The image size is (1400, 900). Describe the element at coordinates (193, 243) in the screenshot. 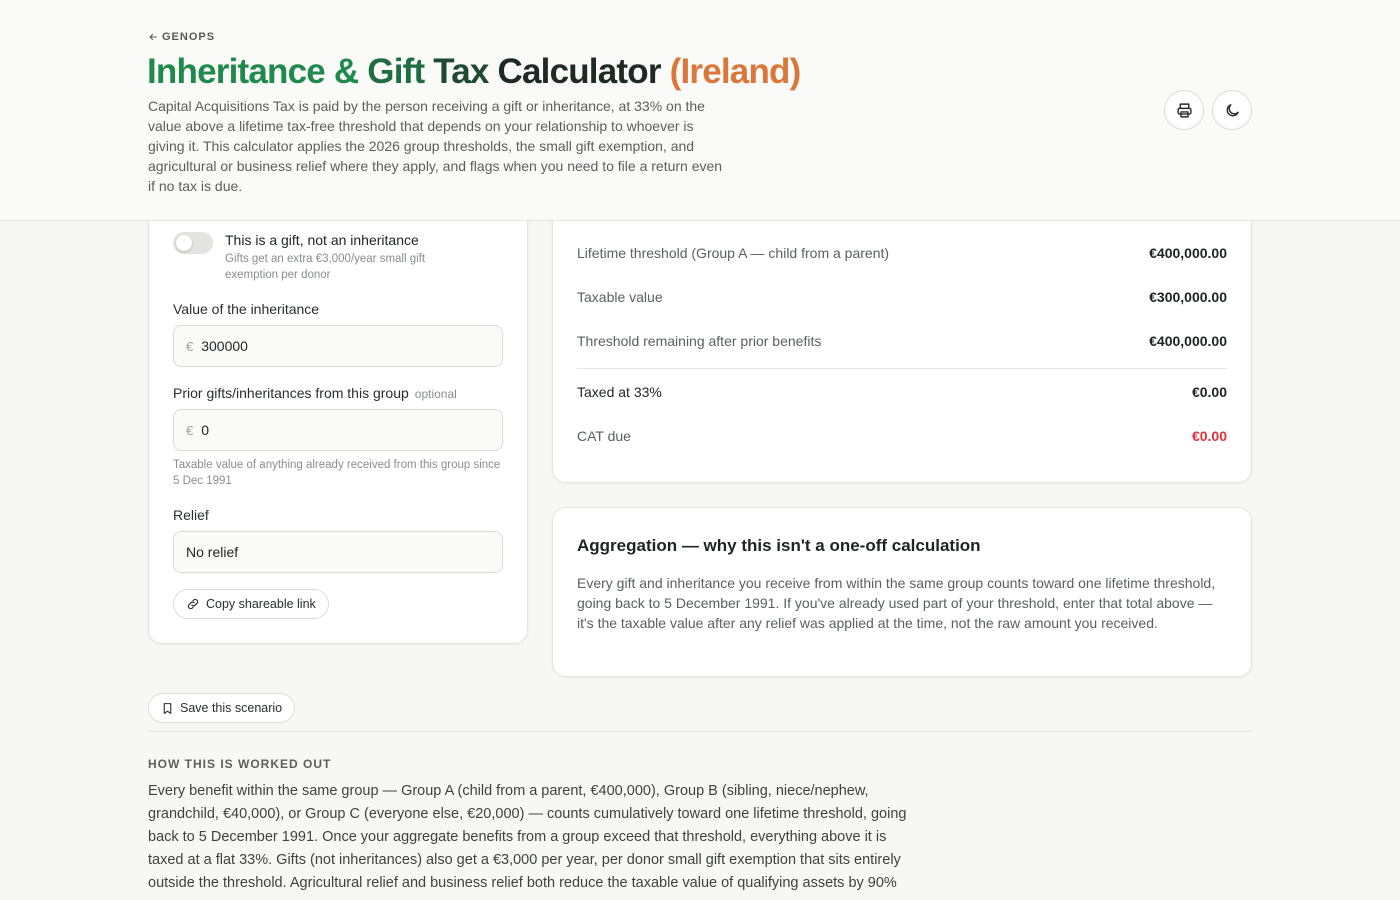

I see `gift-toggle` at that location.